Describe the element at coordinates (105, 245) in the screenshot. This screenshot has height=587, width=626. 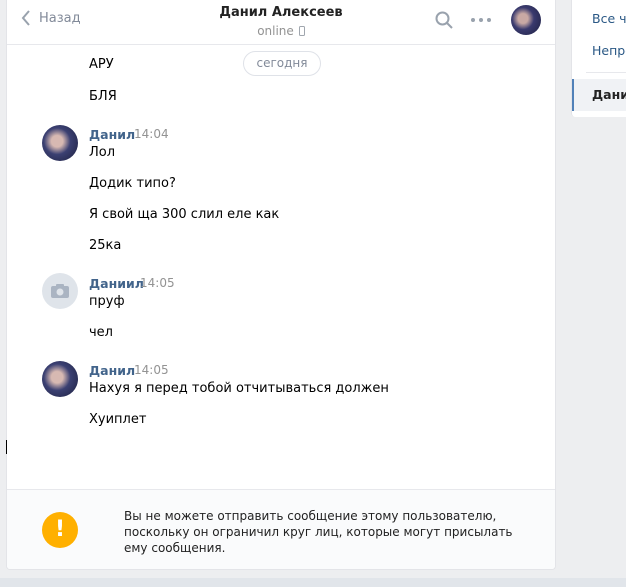
I see `message-text: 25ка` at that location.